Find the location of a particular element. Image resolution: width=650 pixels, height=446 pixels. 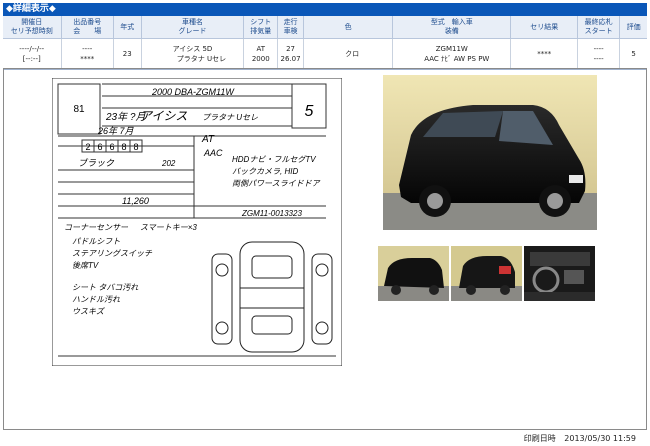

sheet-note-2: スマートキー×3 is located at coordinates (168, 227).